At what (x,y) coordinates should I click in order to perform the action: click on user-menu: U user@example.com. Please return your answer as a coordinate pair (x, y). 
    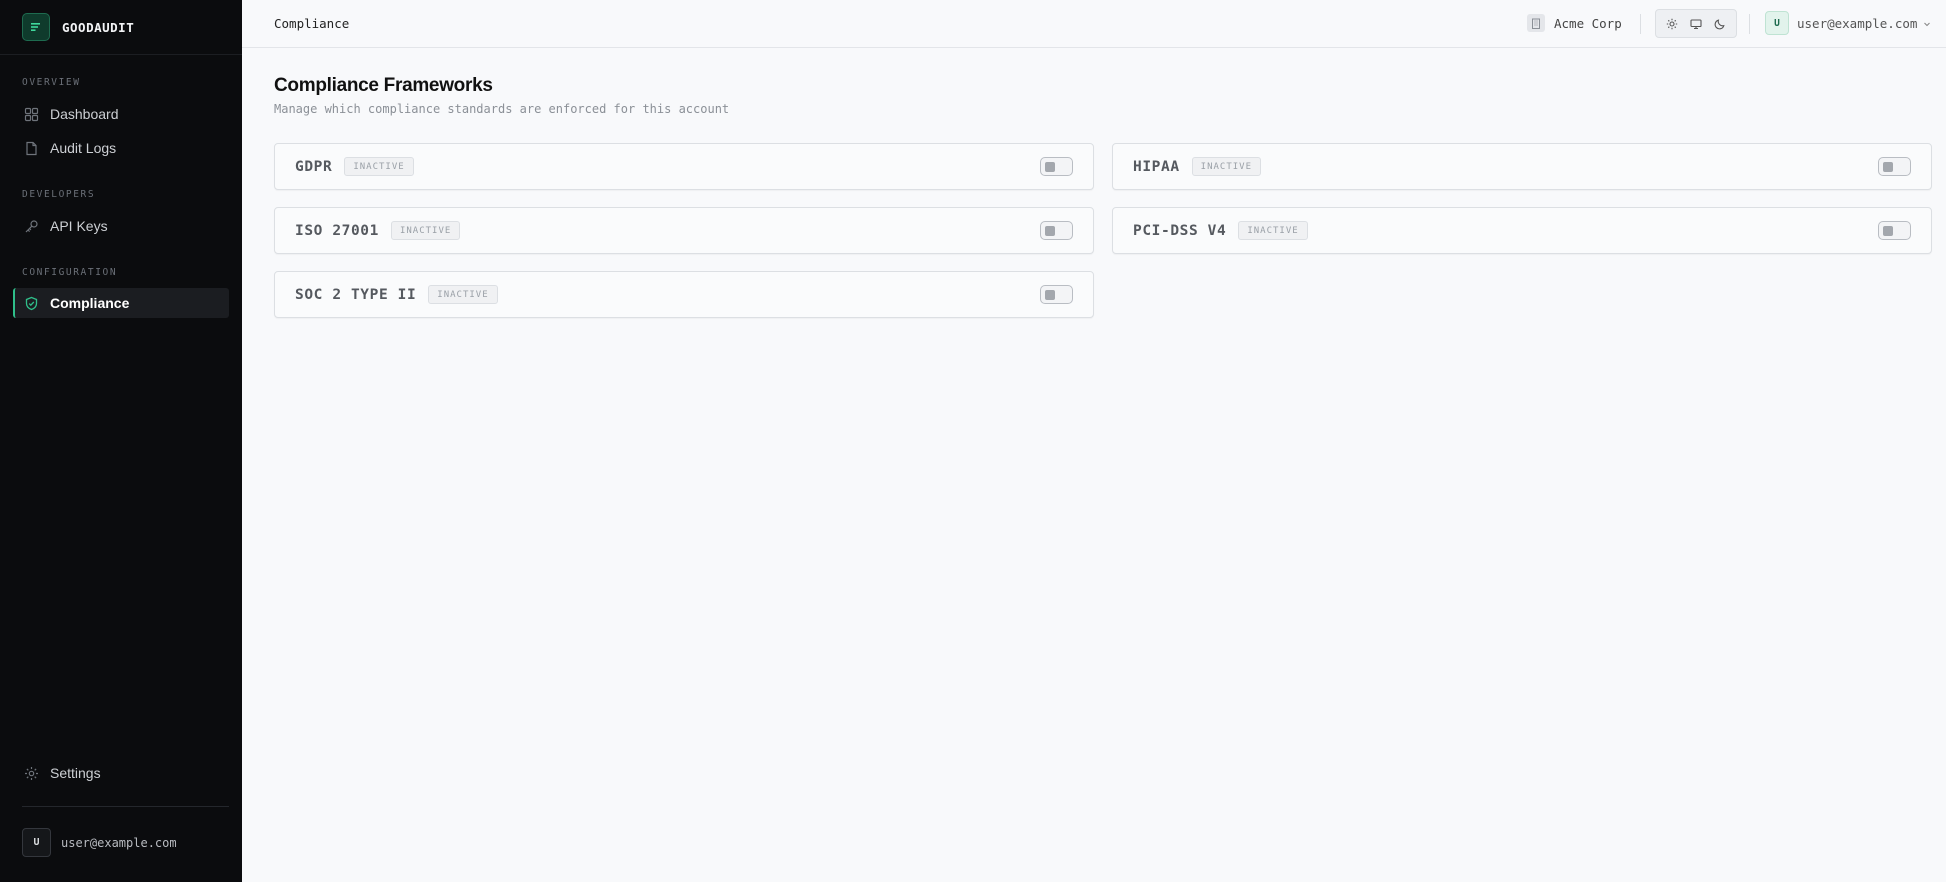
    Looking at the image, I should click on (1848, 23).